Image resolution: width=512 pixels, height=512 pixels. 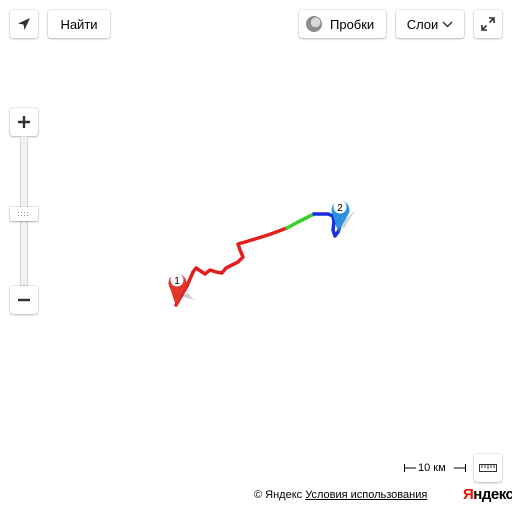 What do you see at coordinates (344, 216) in the screenshot?
I see `route-end-marker: 2` at bounding box center [344, 216].